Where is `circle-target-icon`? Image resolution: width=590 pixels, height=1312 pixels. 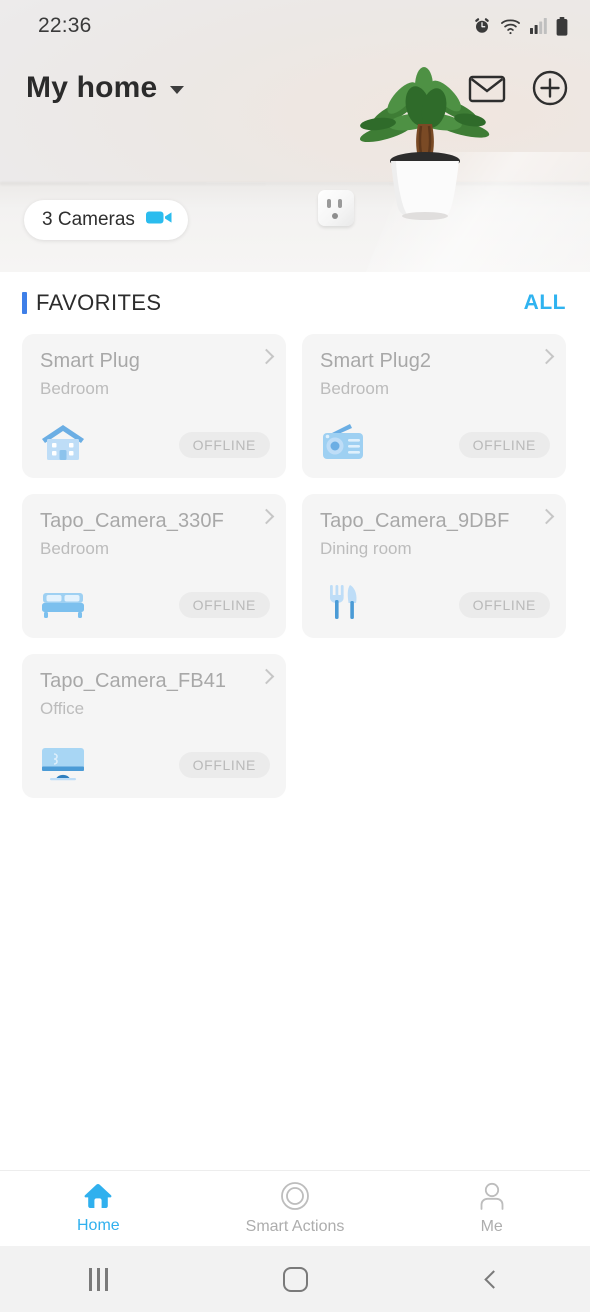 circle-target-icon is located at coordinates (295, 1196).